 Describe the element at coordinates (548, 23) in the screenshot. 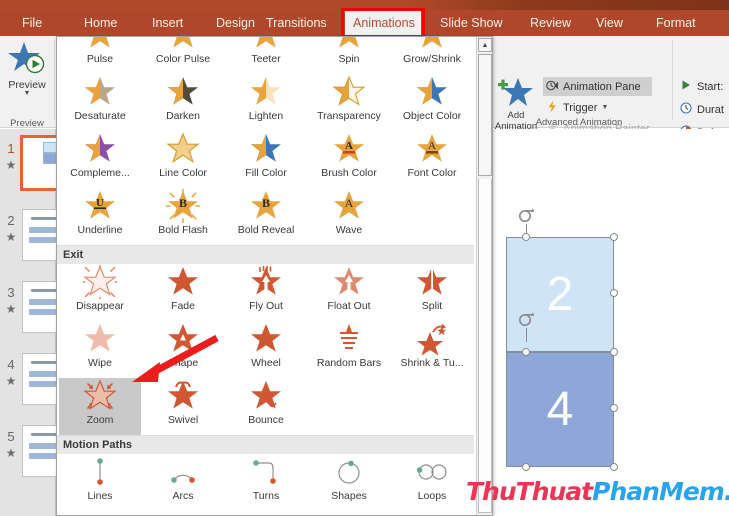

I see `ribbon-tab-review: Review` at that location.